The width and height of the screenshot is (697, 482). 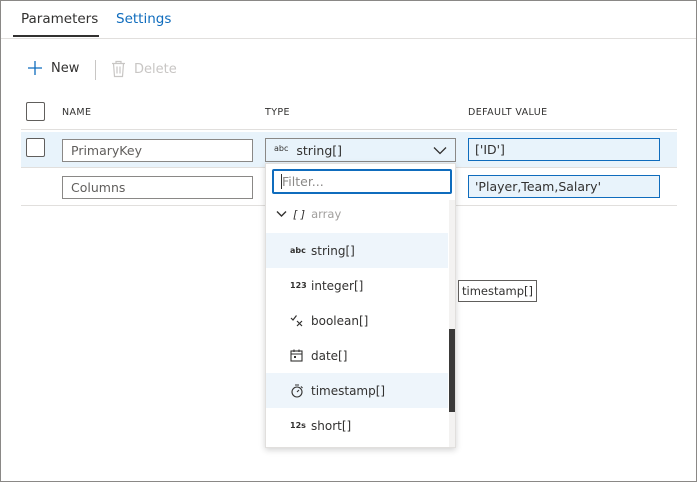 I want to click on row-checkbox, so click(x=35, y=147).